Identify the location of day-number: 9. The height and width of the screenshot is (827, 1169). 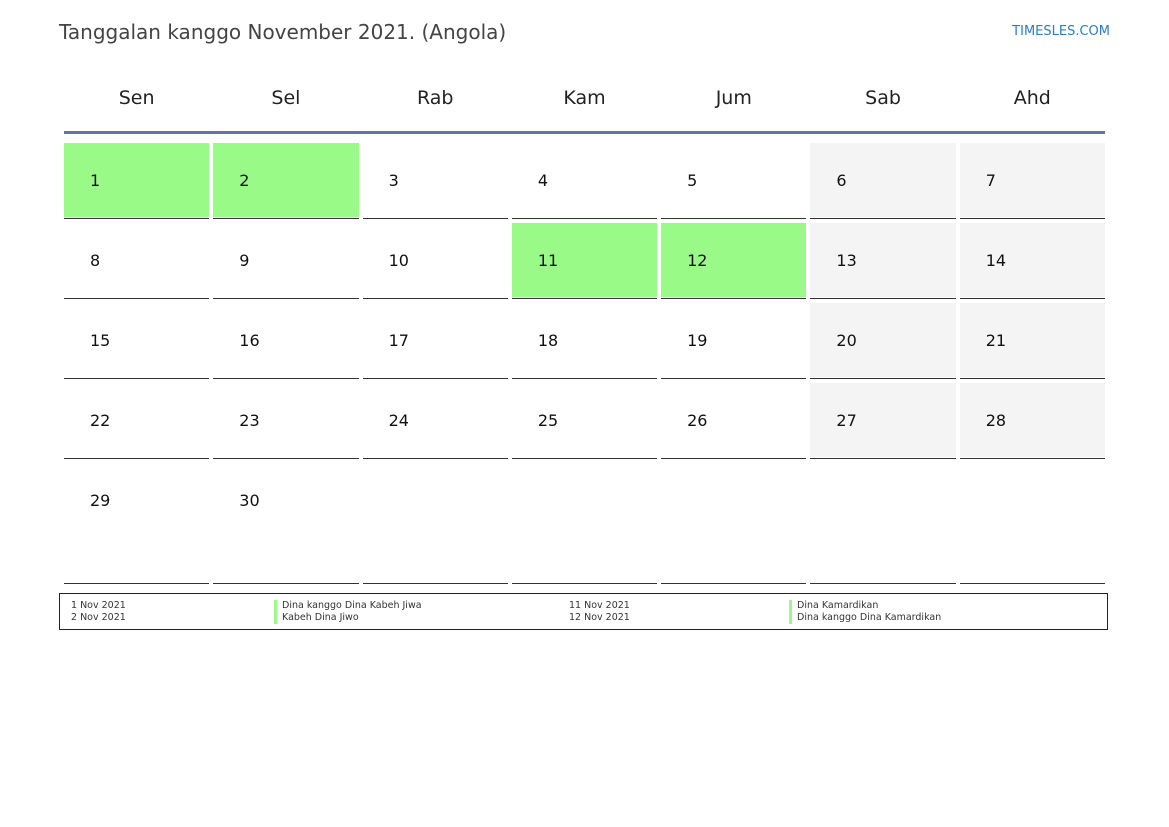
(244, 260).